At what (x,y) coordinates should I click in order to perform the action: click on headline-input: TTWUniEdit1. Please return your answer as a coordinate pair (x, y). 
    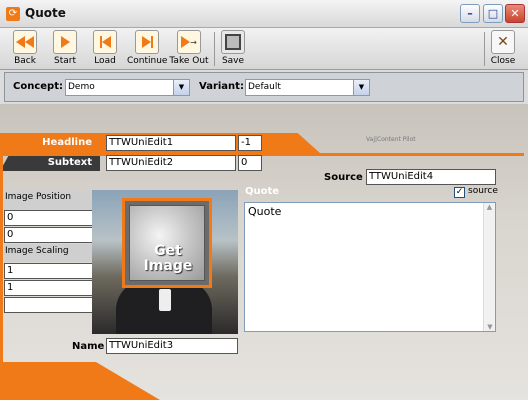
    Looking at the image, I should click on (171, 143).